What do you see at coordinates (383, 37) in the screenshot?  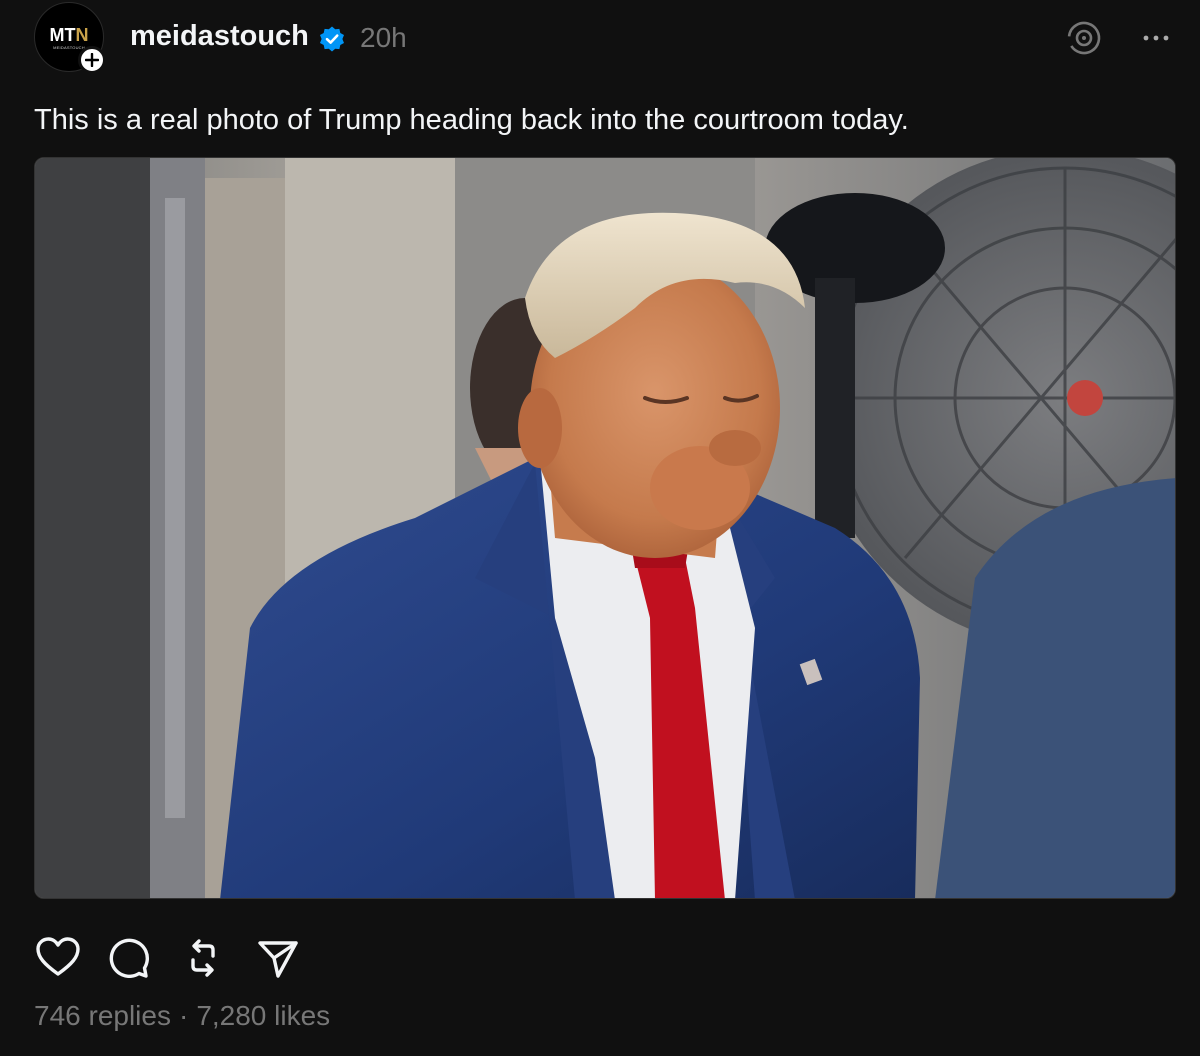 I see `post-timestamp: 20h` at bounding box center [383, 37].